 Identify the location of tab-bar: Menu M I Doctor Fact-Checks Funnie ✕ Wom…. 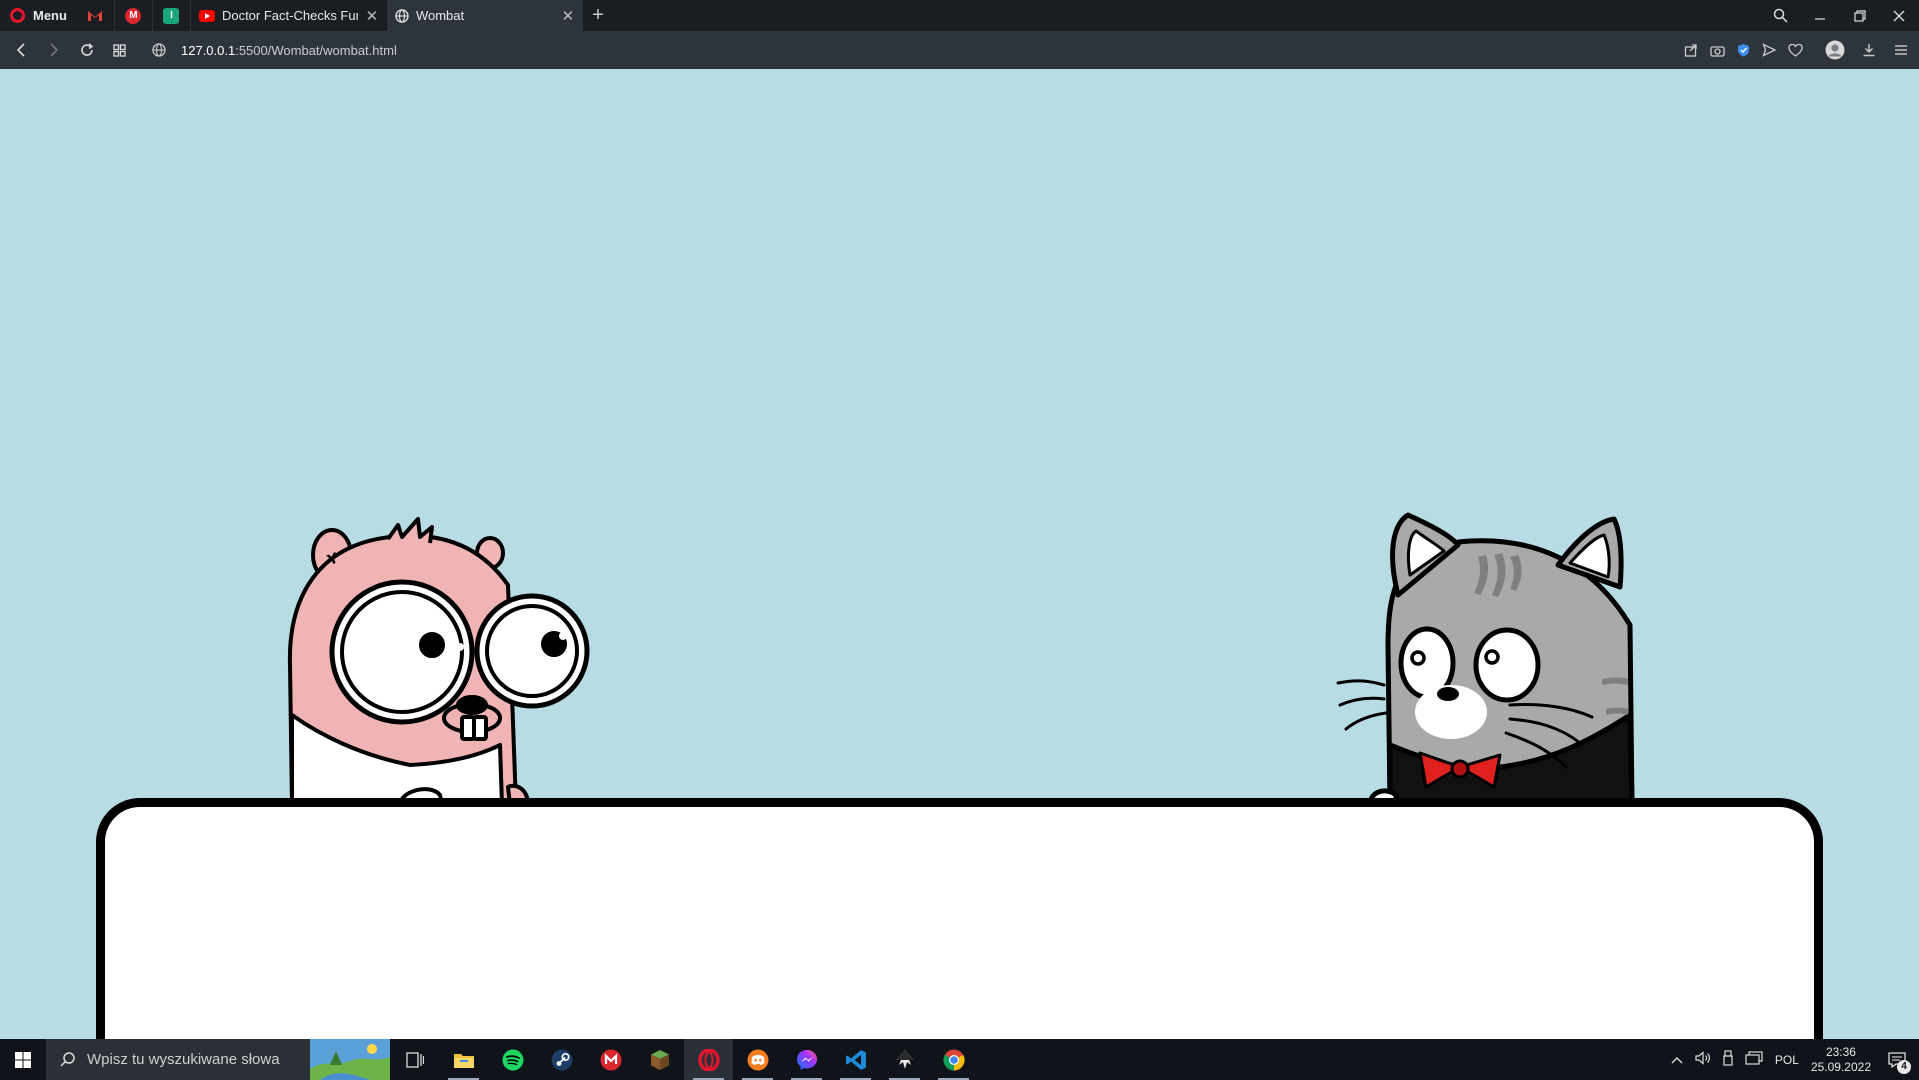
(959, 15).